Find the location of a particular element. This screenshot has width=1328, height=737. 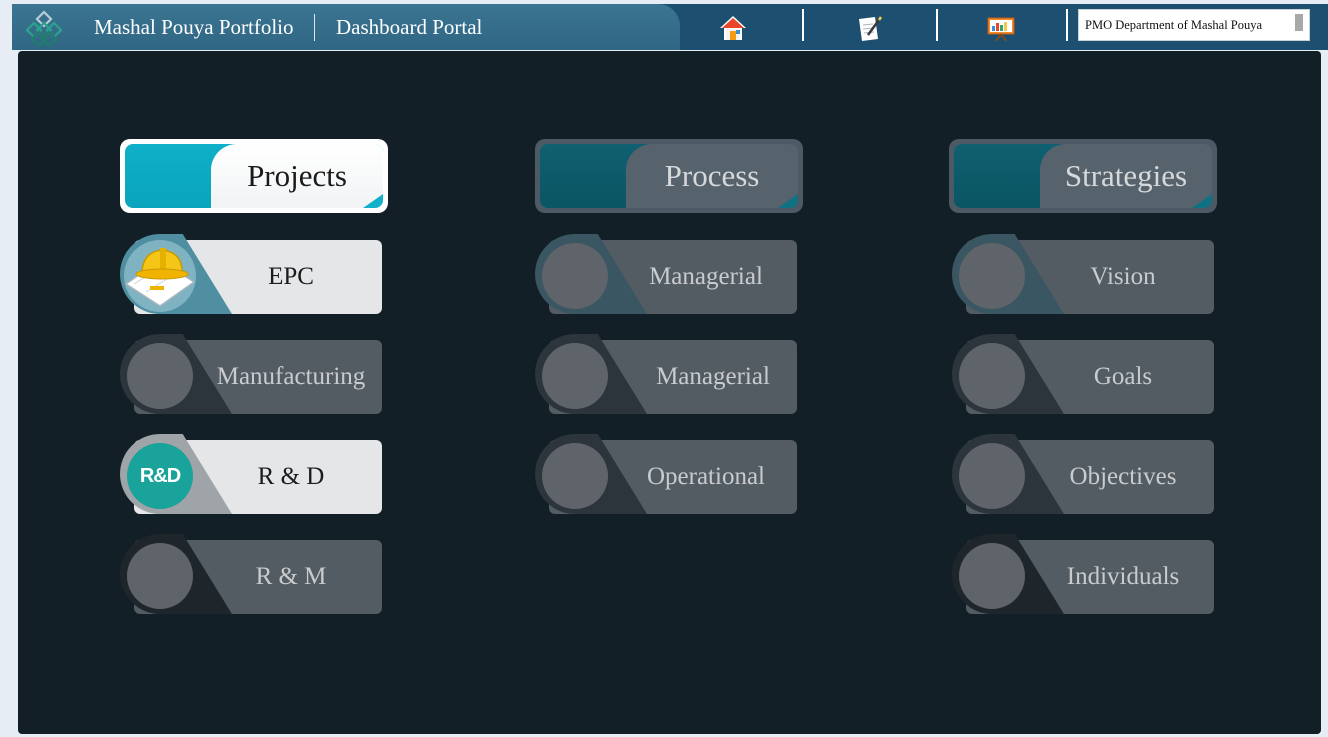

construction-helmet-icon is located at coordinates (160, 276).